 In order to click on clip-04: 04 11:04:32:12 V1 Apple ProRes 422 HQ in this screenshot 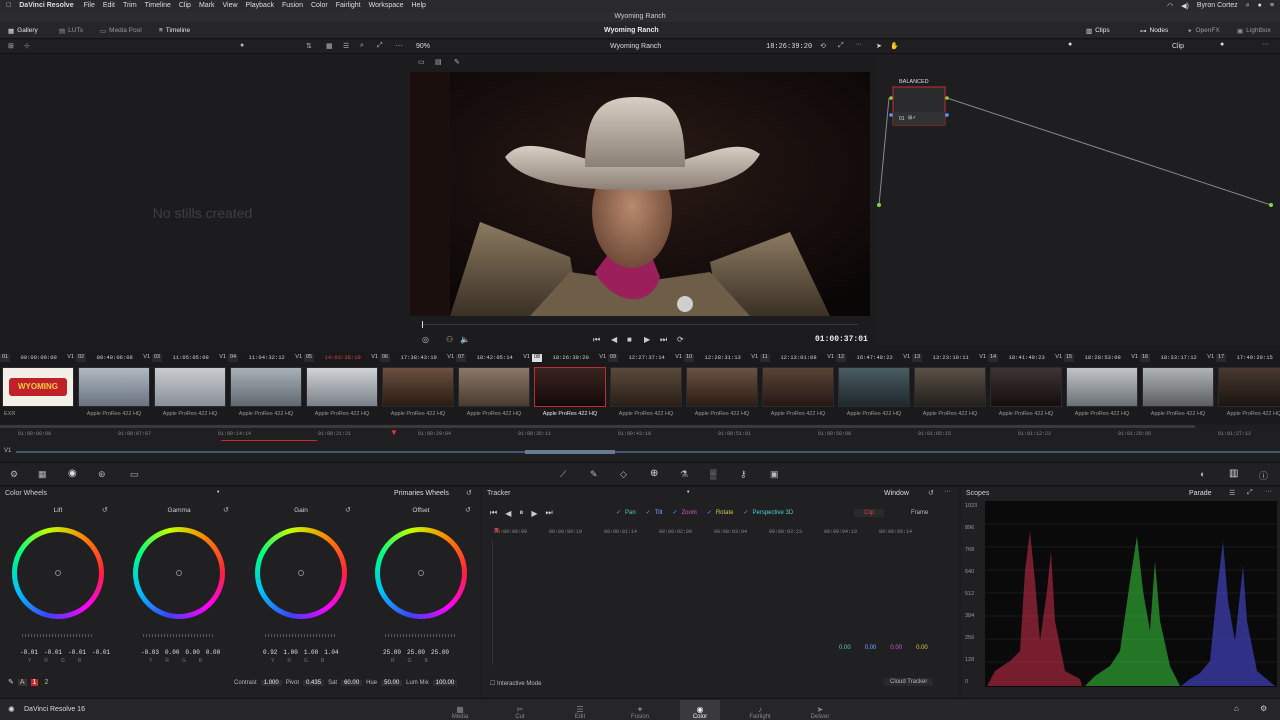, I will do `click(266, 388)`.